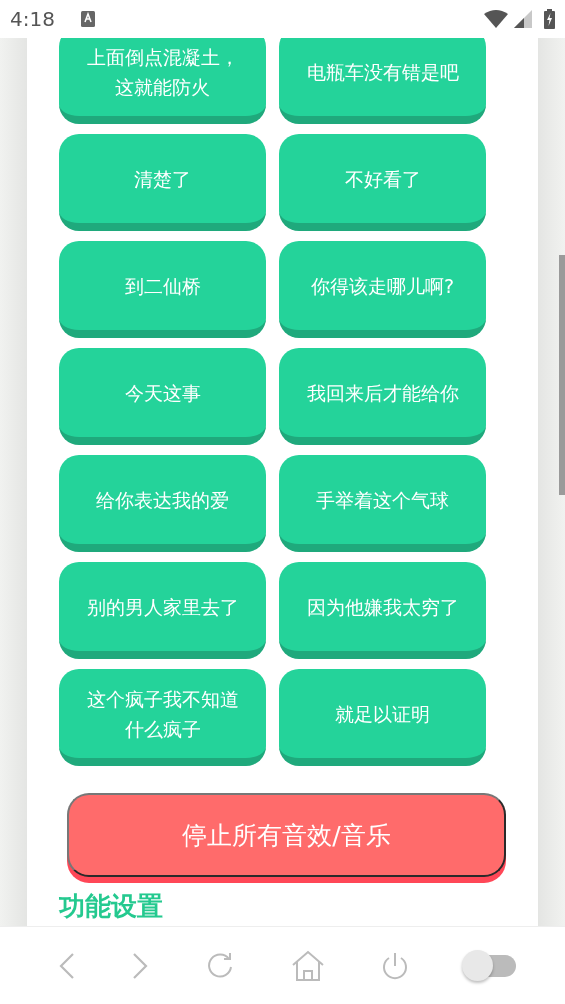  I want to click on sound-button: 手举着这个气球, so click(382, 503).